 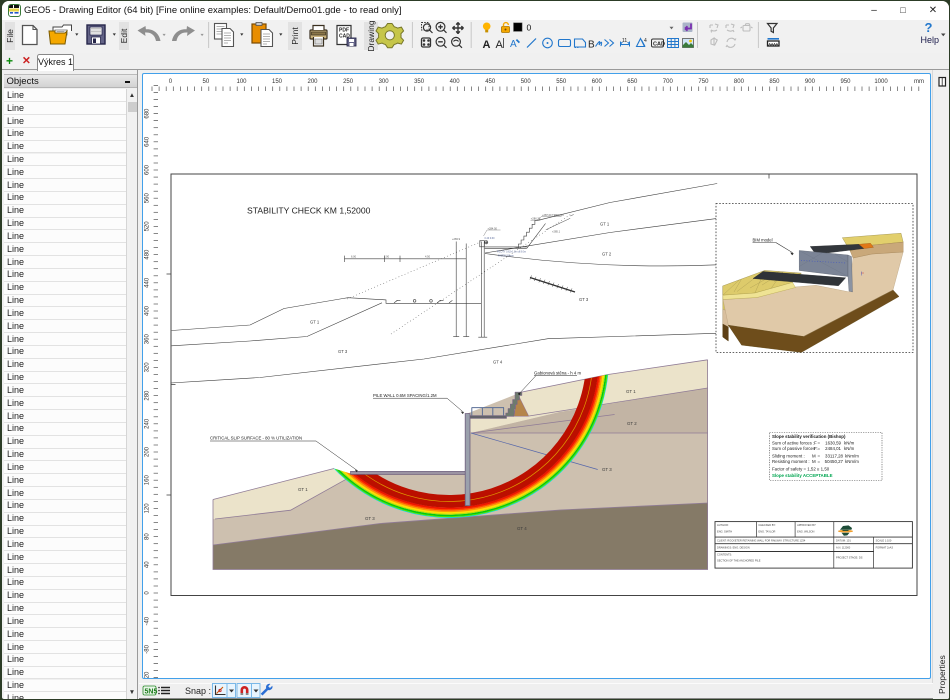 What do you see at coordinates (151, 692) in the screenshot?
I see `svg-text: 5N5` at bounding box center [151, 692].